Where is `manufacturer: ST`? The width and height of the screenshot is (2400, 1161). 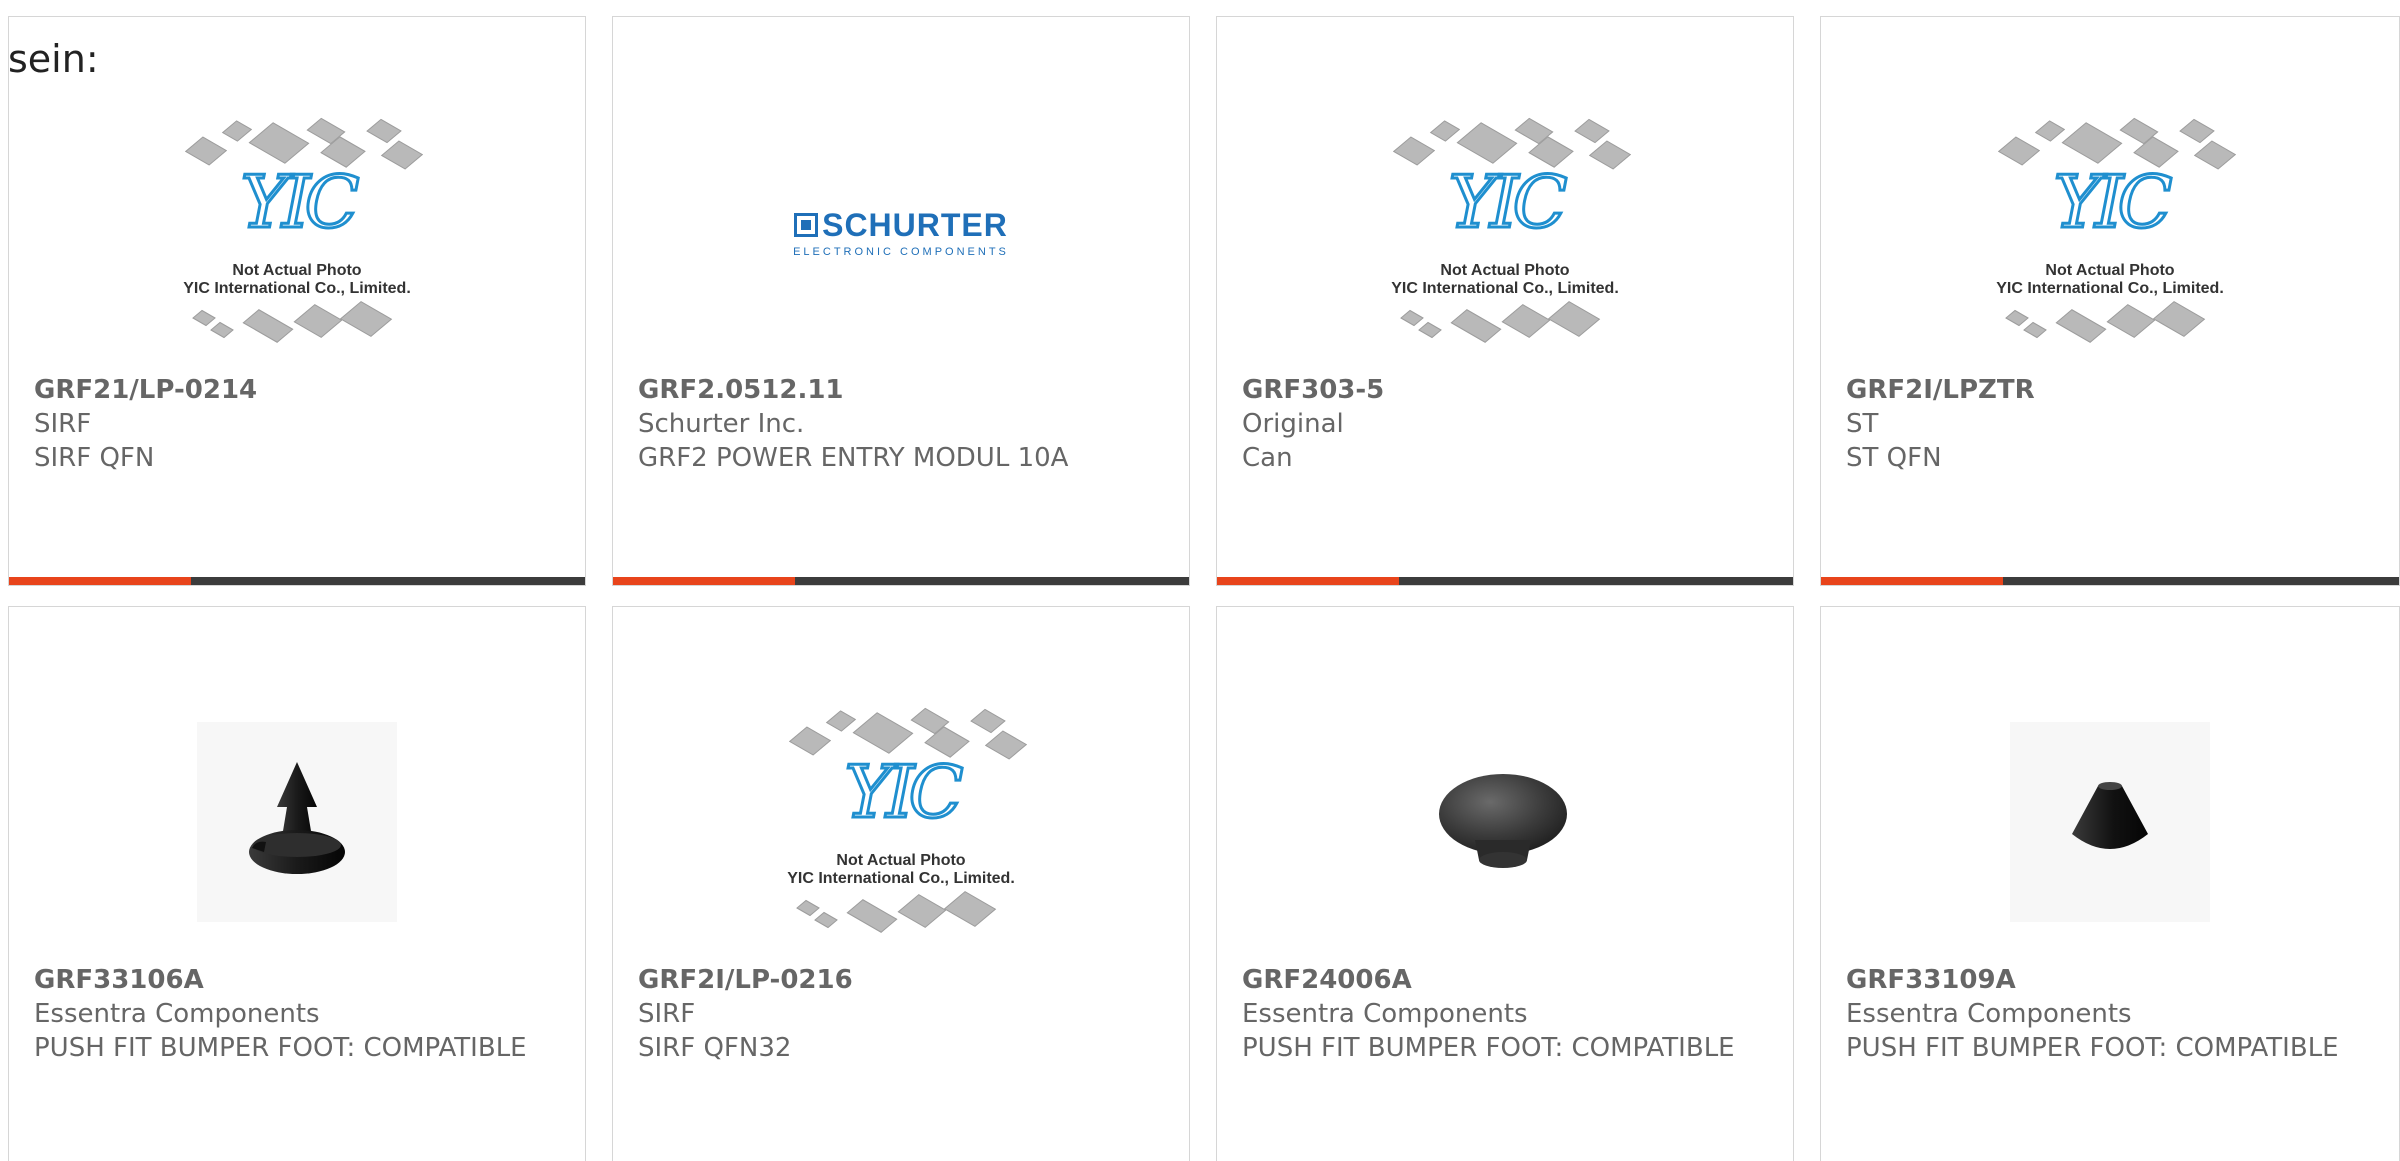
manufacturer: ST is located at coordinates (1862, 424).